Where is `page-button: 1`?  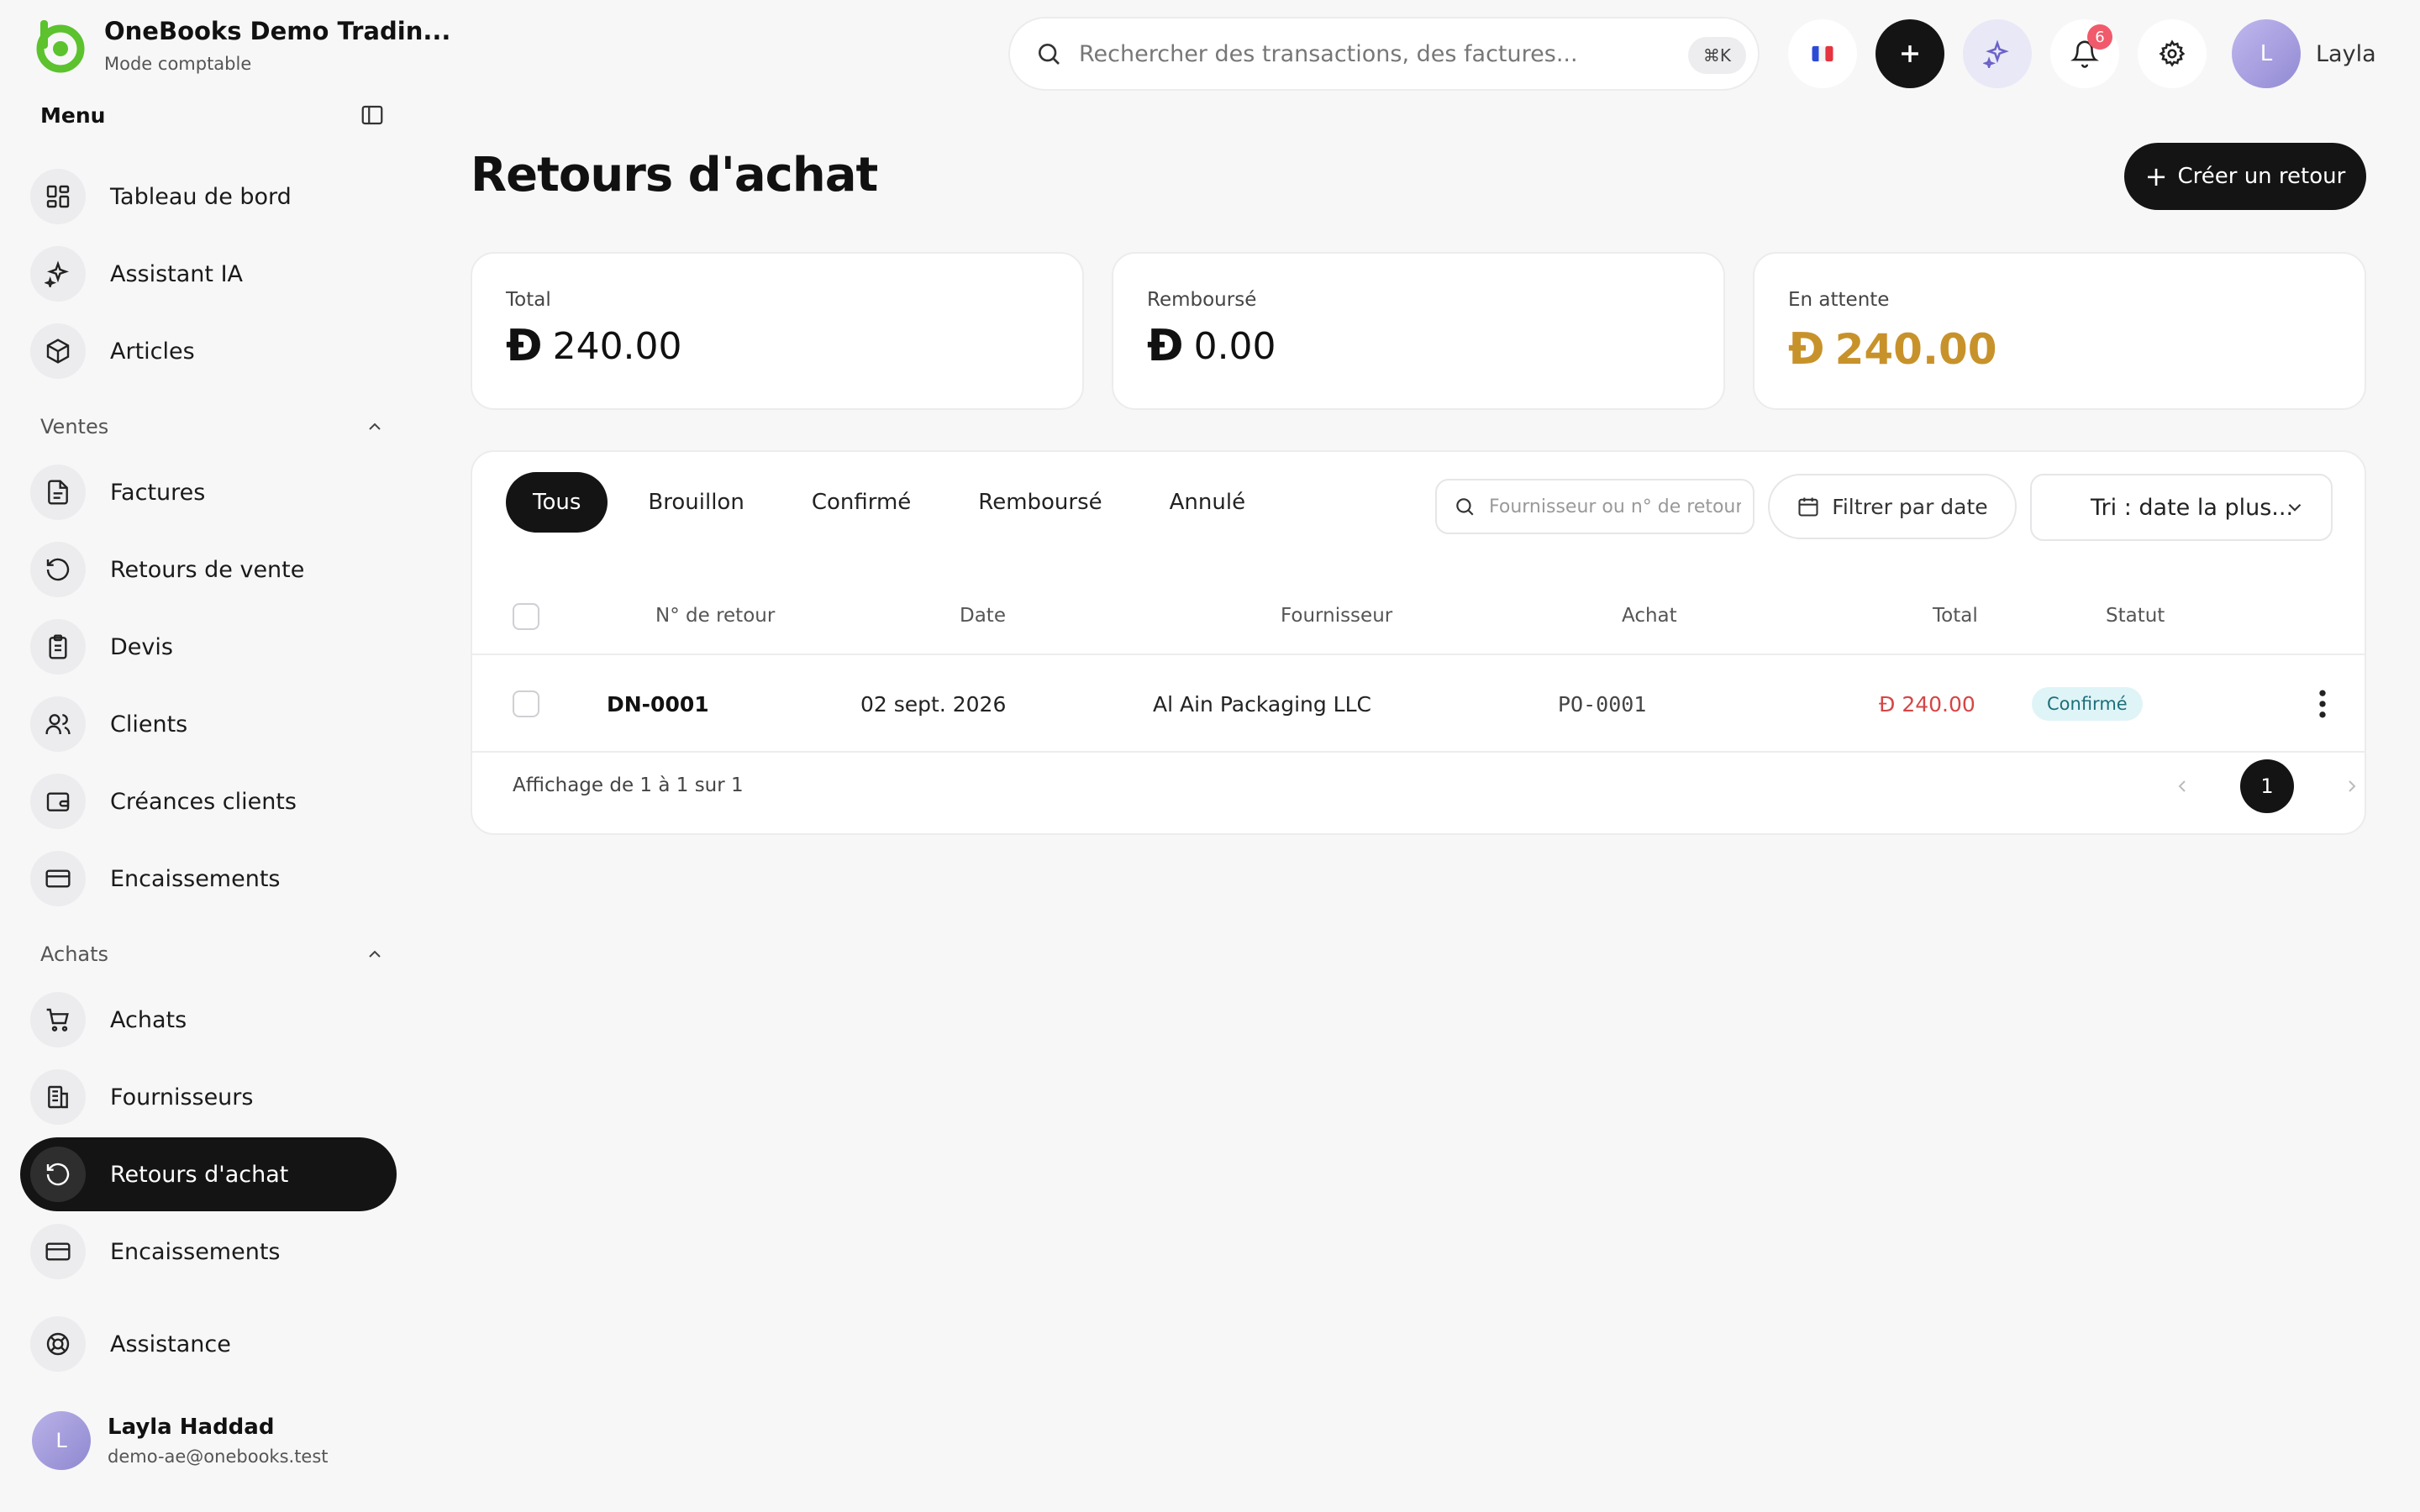
page-button: 1 is located at coordinates (2267, 786).